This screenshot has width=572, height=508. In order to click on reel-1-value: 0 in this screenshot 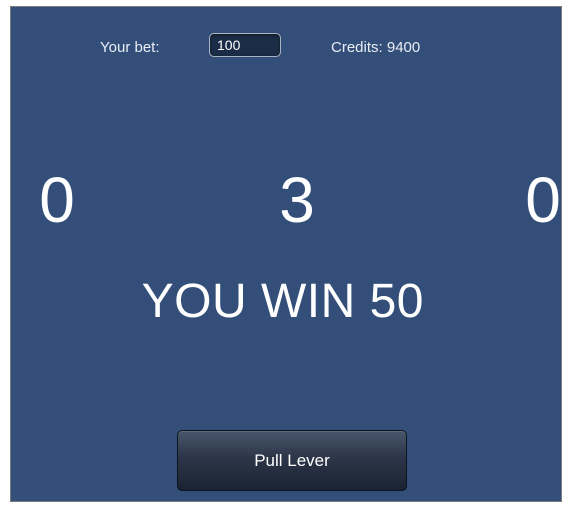, I will do `click(57, 200)`.